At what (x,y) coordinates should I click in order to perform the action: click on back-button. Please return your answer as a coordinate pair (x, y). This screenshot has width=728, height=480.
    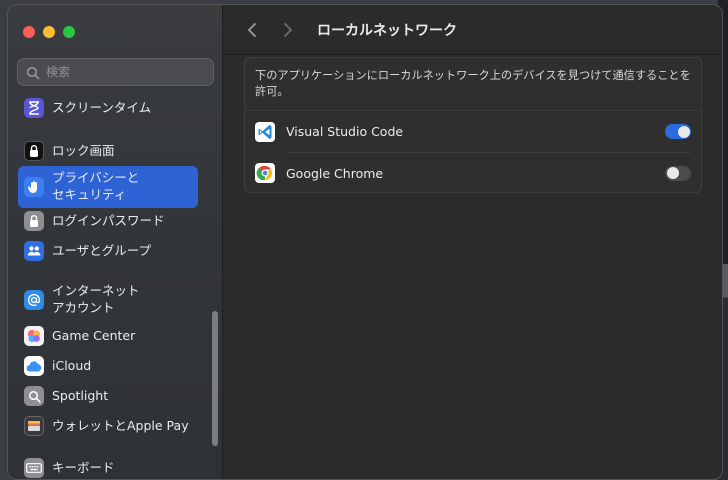
    Looking at the image, I should click on (252, 30).